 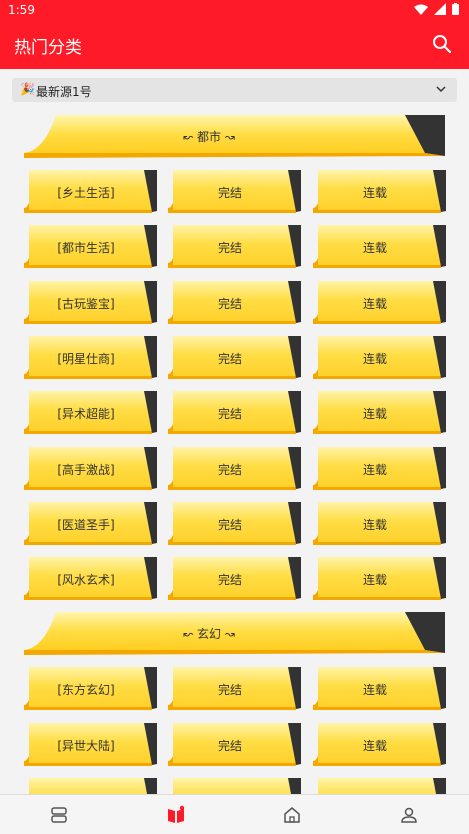 I want to click on category-tile: [异世大陆], so click(x=90, y=744).